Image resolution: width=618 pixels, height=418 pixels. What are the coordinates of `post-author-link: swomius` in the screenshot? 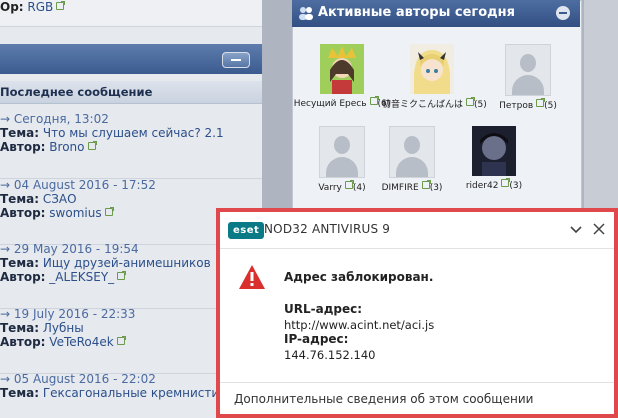 It's located at (75, 213).